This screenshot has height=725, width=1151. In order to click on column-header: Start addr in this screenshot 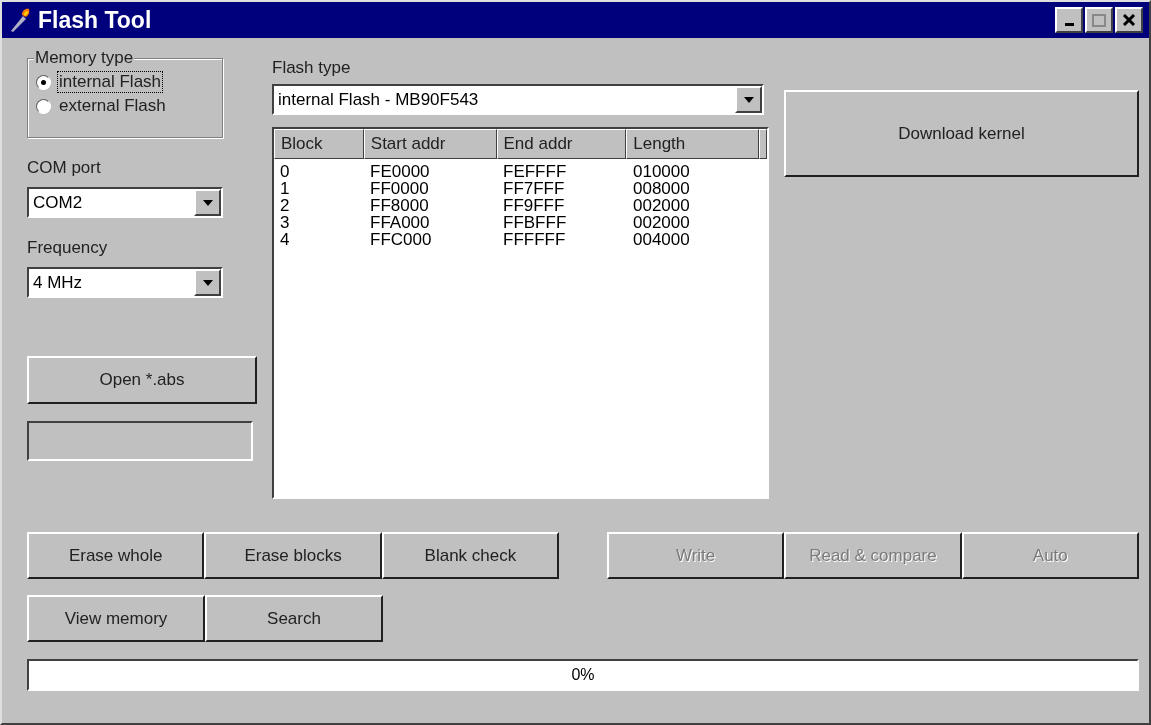, I will do `click(430, 144)`.